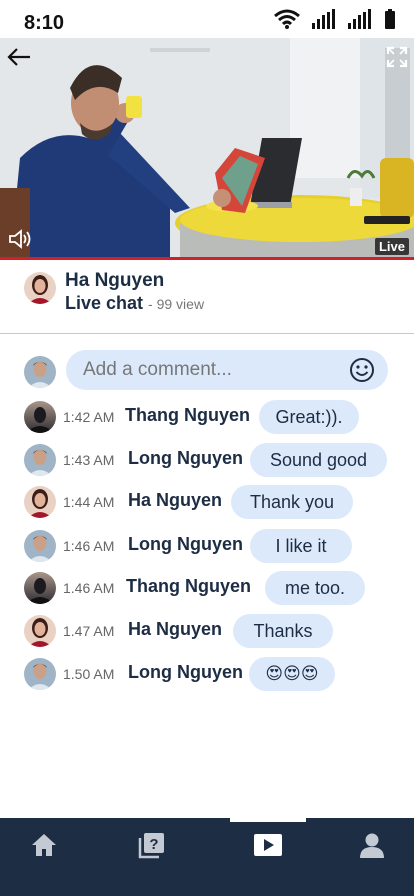  I want to click on live-badge: Live, so click(391, 246).